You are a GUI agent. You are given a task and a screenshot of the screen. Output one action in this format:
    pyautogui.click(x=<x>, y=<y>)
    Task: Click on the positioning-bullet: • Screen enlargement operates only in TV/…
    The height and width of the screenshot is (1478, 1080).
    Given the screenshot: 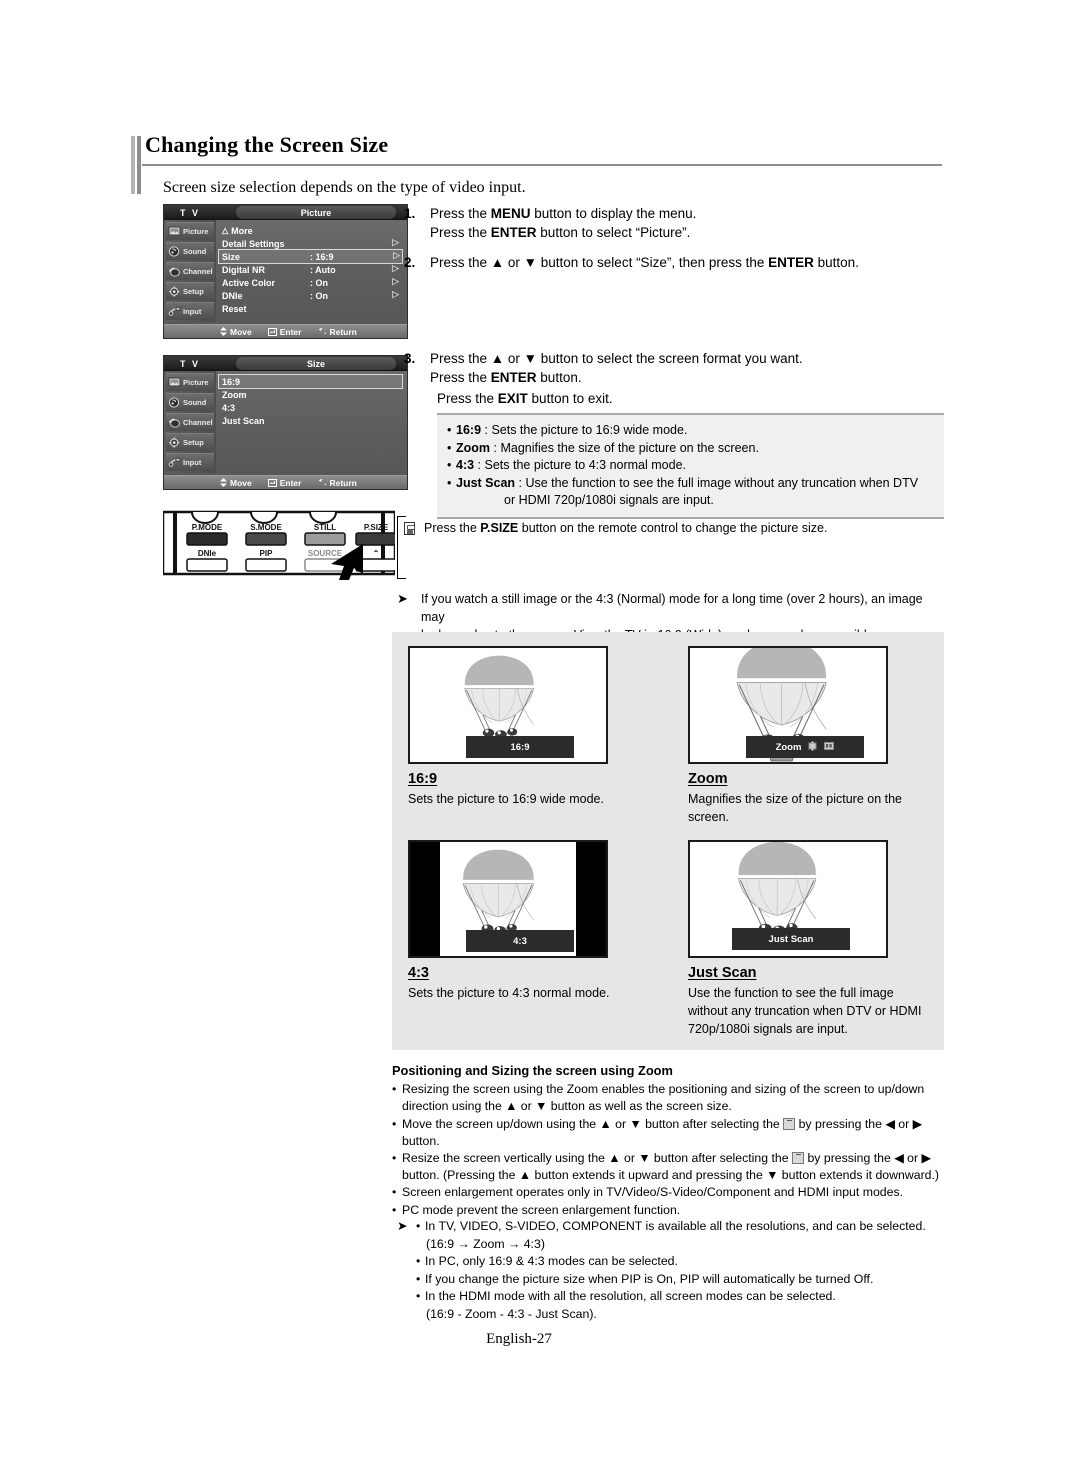 What is the action you would take?
    pyautogui.click(x=668, y=1192)
    